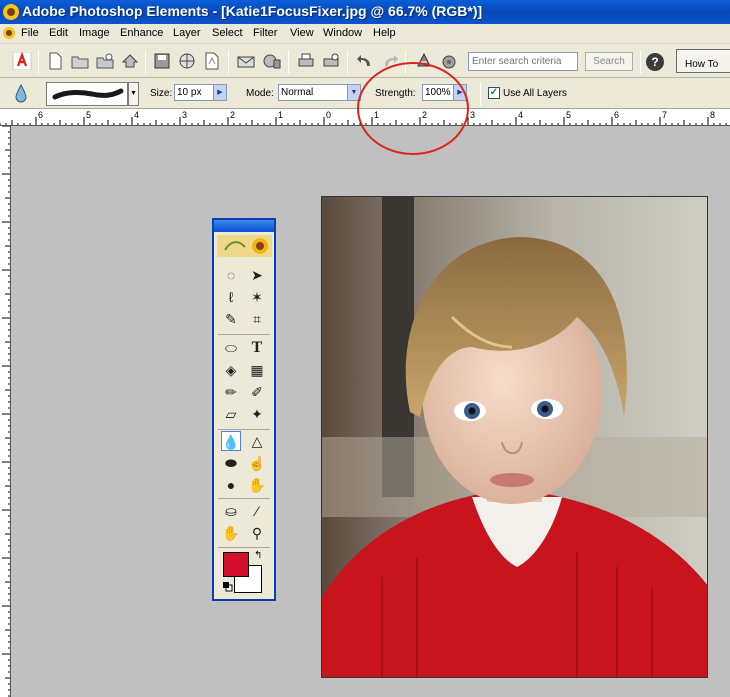 Image resolution: width=730 pixels, height=697 pixels. What do you see at coordinates (231, 441) in the screenshot?
I see `blur-tool-icon: 💧` at bounding box center [231, 441].